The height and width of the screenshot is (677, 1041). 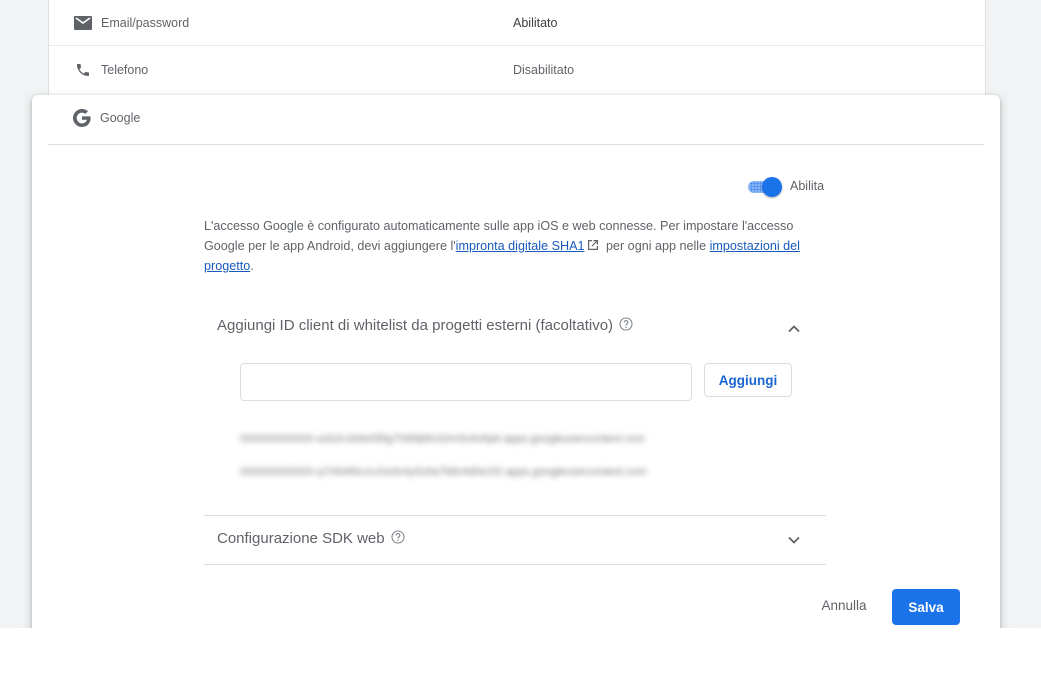 I want to click on provider-name: Google, so click(x=120, y=118).